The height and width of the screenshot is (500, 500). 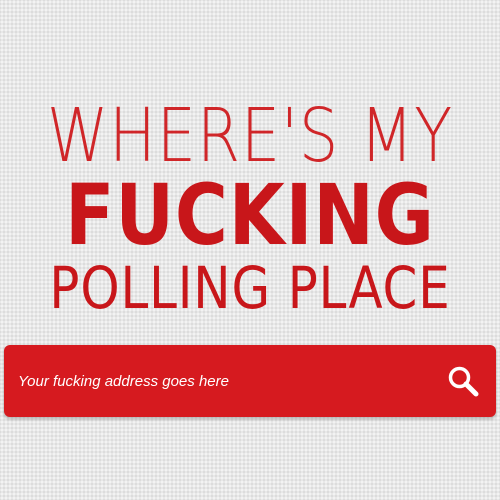 What do you see at coordinates (250, 288) in the screenshot?
I see `headline-line-3: POLLING PLACE` at bounding box center [250, 288].